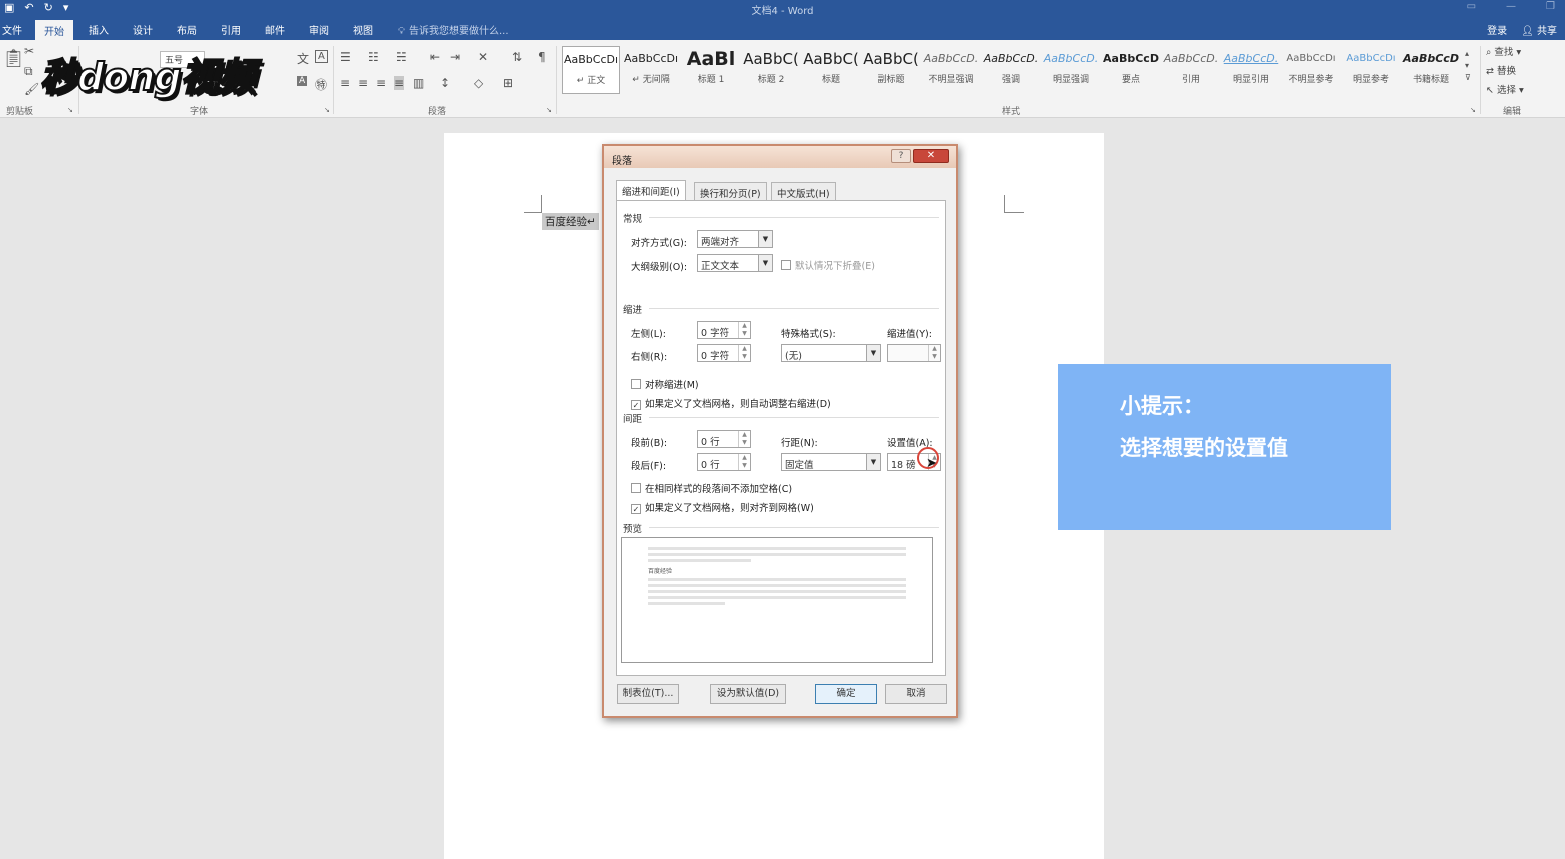 This screenshot has height=859, width=1565. What do you see at coordinates (508, 83) in the screenshot?
I see `borders-icon: ⊞` at bounding box center [508, 83].